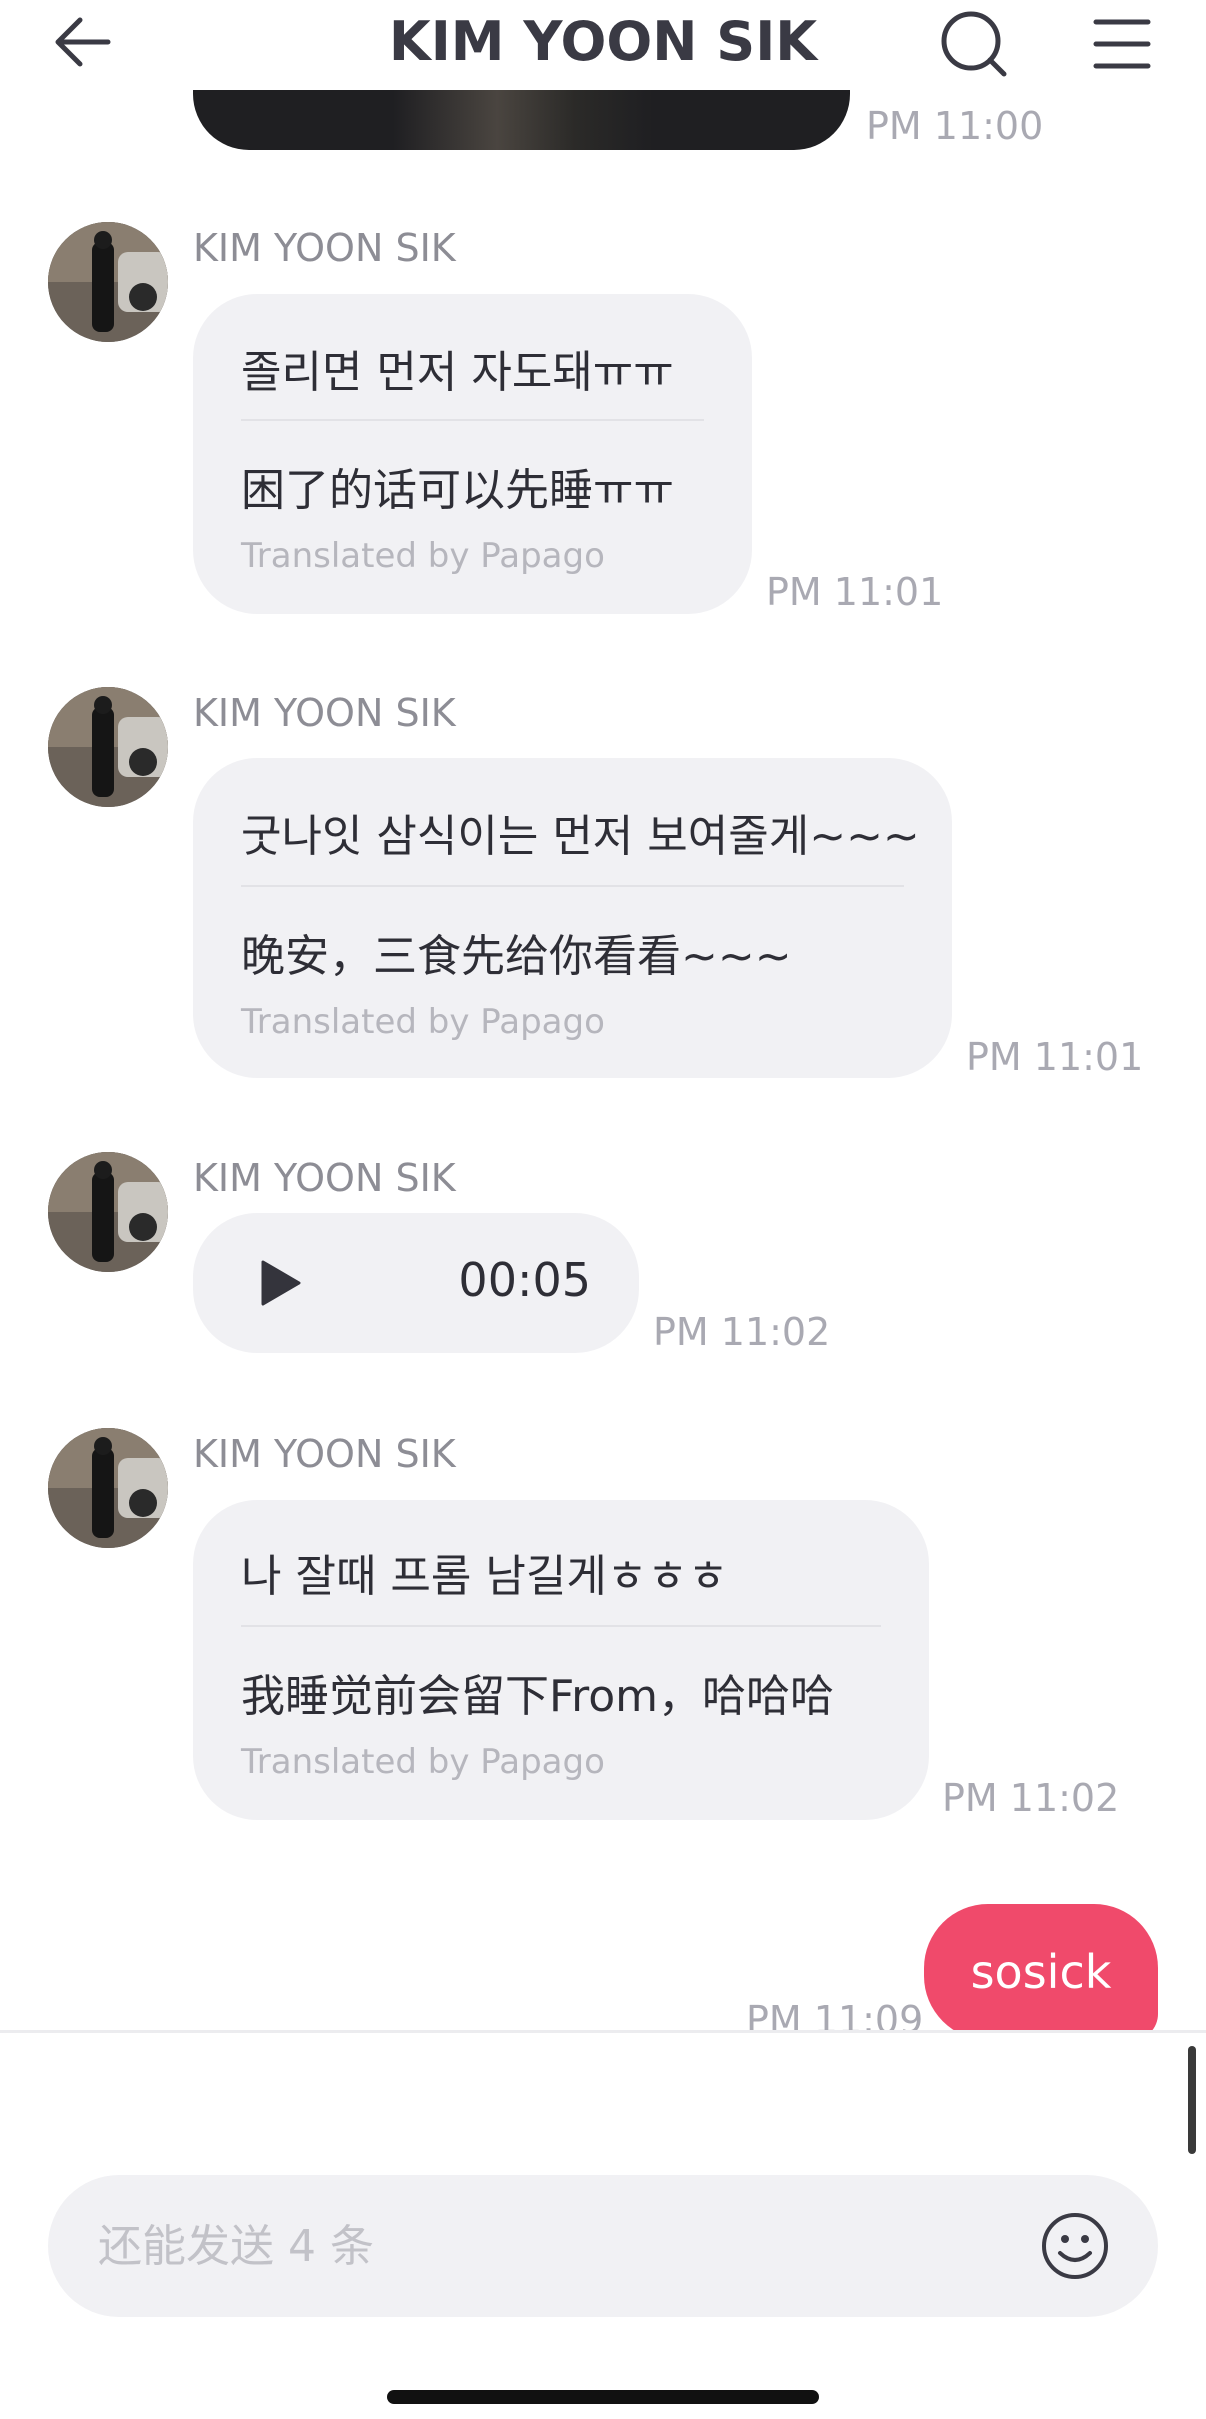  Describe the element at coordinates (457, 372) in the screenshot. I see `original-text: 졸리면 먼저 자도돼ㅠㅠ` at that location.